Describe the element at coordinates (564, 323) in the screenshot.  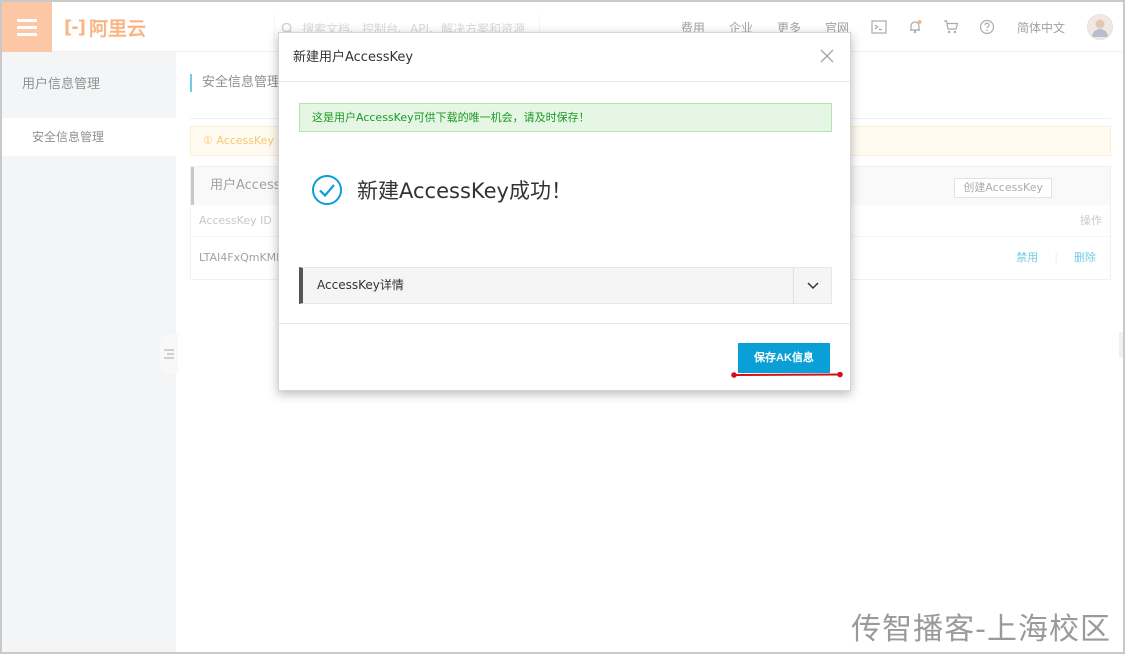
I see `dialog-footer-divider` at that location.